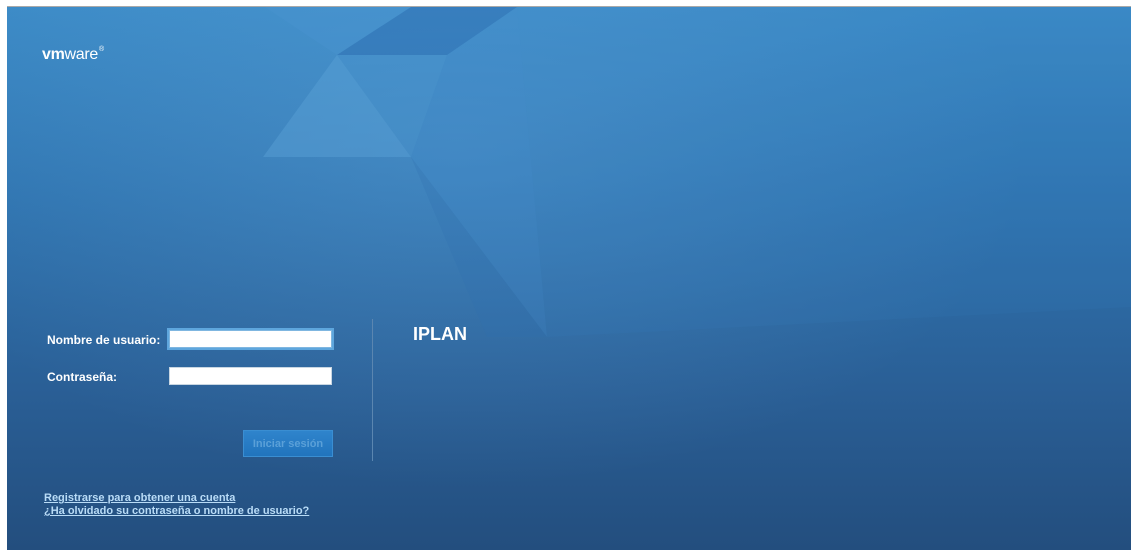  What do you see at coordinates (101, 49) in the screenshot?
I see `logo-trademark: ®` at bounding box center [101, 49].